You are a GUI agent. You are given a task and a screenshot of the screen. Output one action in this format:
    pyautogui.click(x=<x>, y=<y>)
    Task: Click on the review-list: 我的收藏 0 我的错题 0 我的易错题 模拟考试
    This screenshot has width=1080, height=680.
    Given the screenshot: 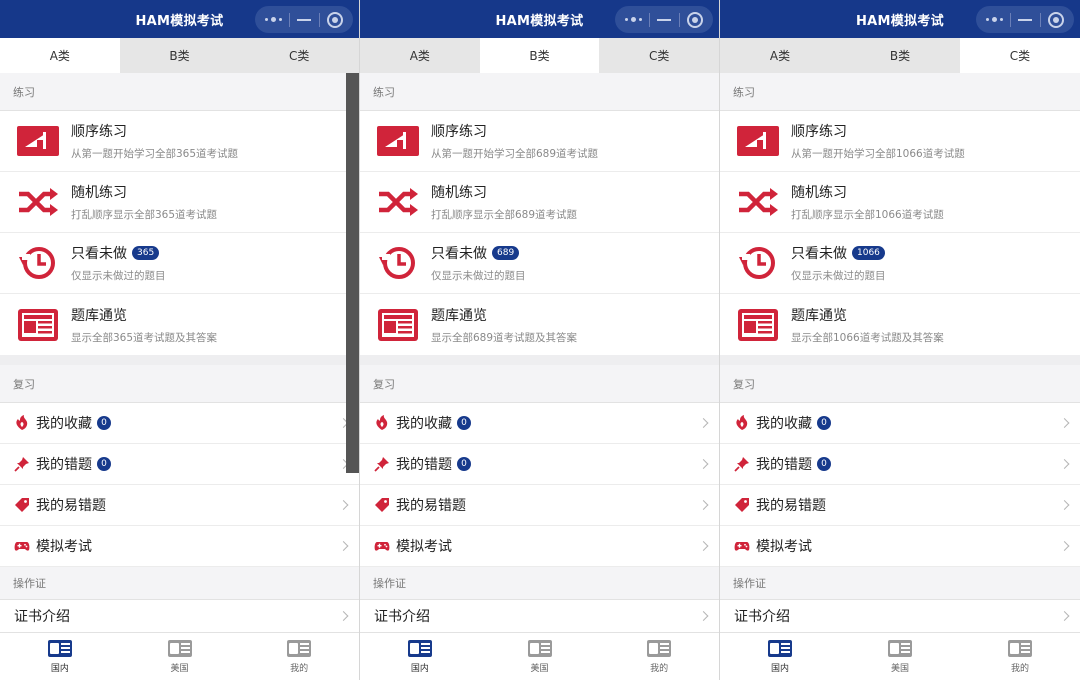 What is the action you would take?
    pyautogui.click(x=900, y=485)
    